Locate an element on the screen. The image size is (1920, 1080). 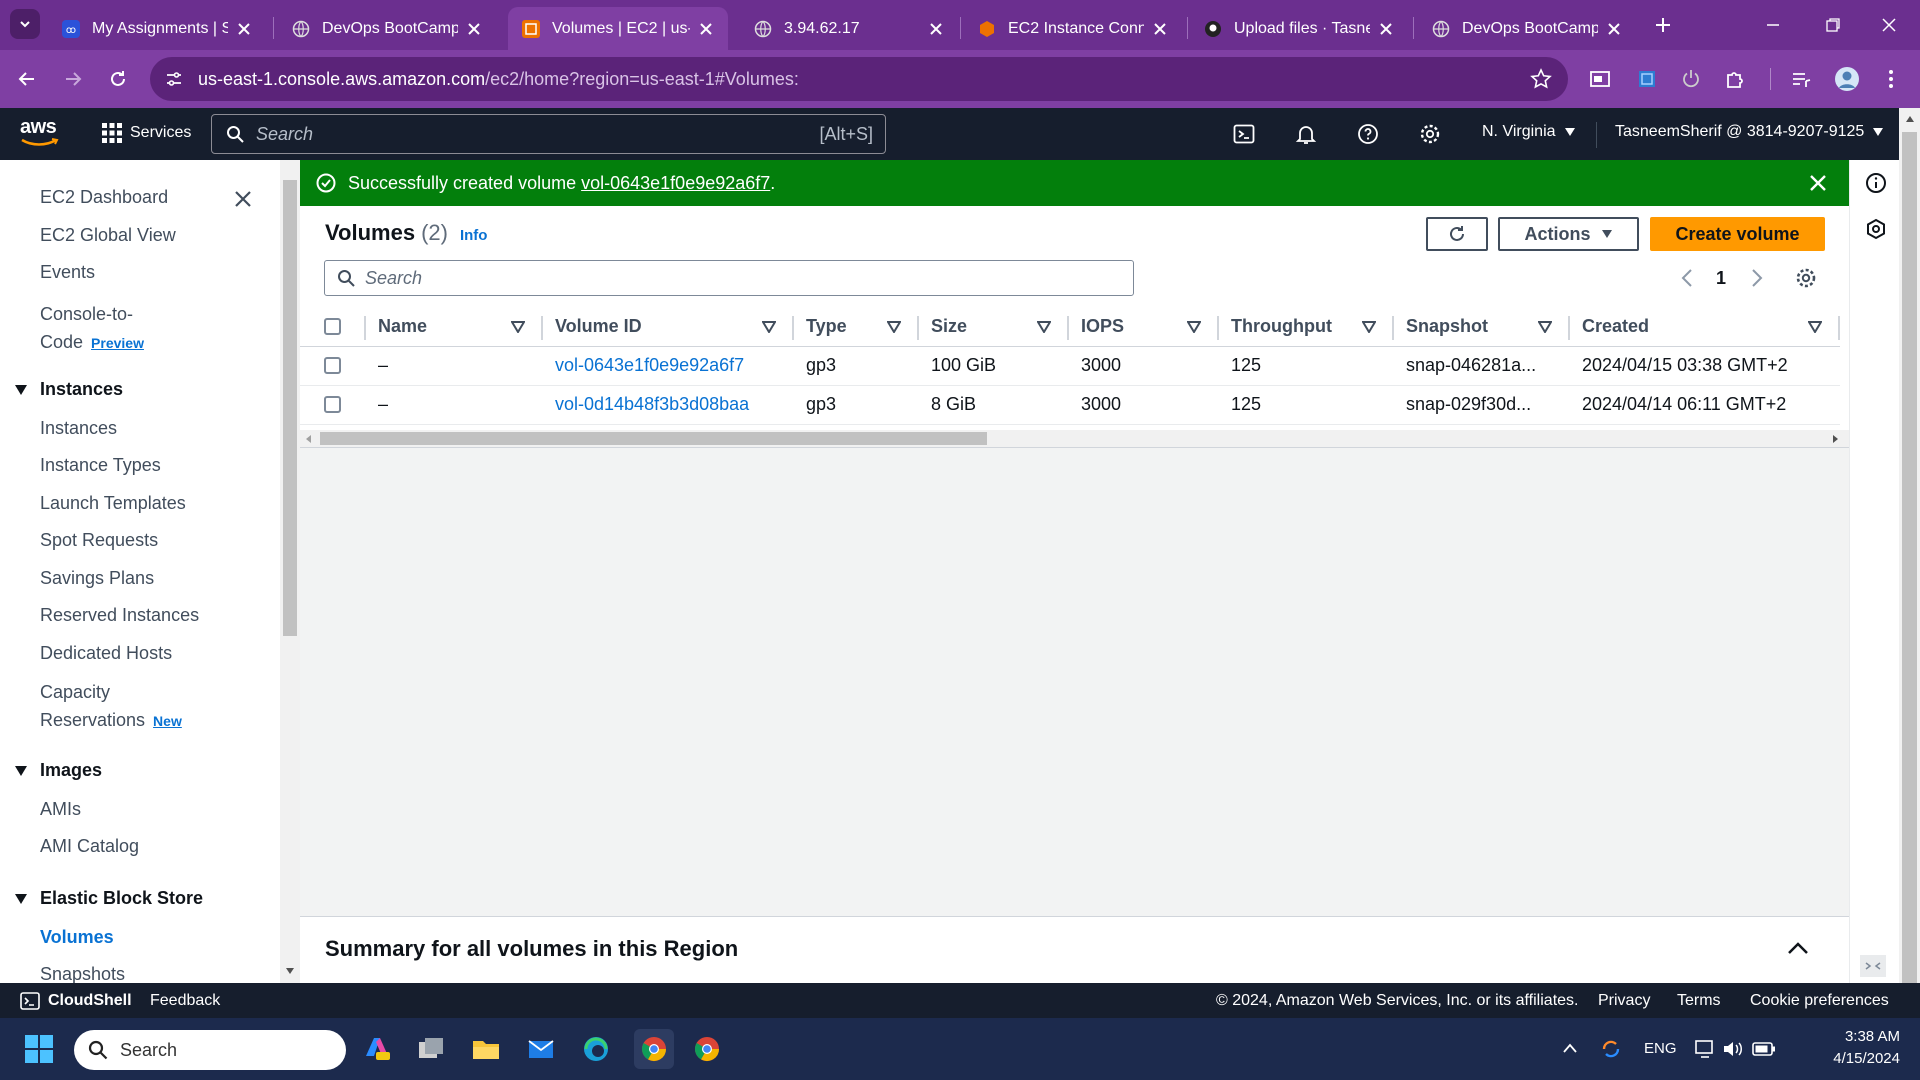
browser-tab: DevOps BootCamp | is located at coordinates (387, 28).